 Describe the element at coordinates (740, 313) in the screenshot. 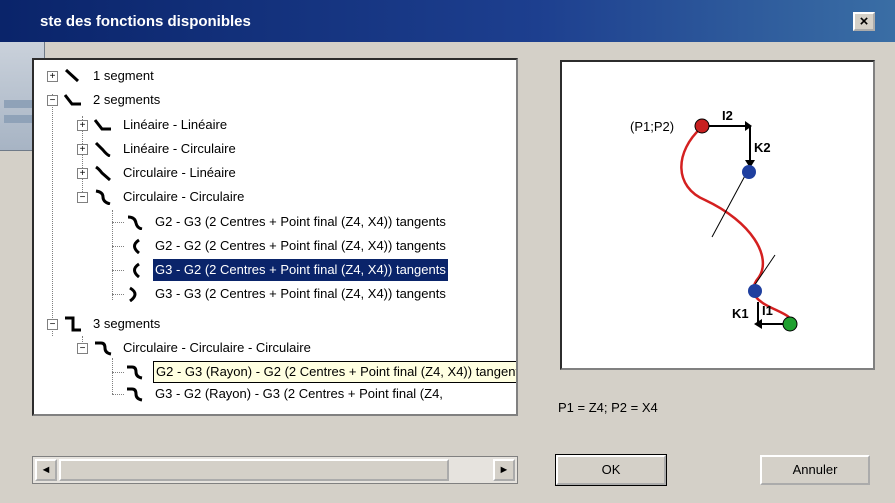

I see `k1-label: K1` at that location.